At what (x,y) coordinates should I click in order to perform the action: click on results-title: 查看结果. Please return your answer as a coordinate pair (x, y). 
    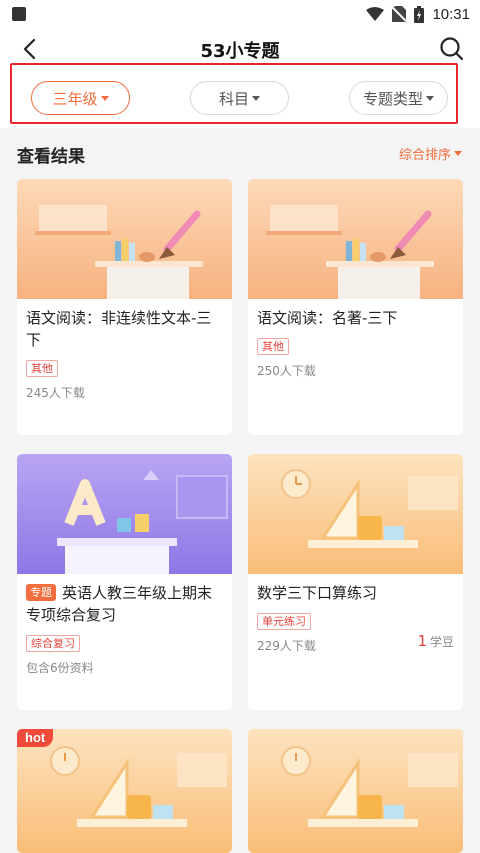
    Looking at the image, I should click on (51, 157).